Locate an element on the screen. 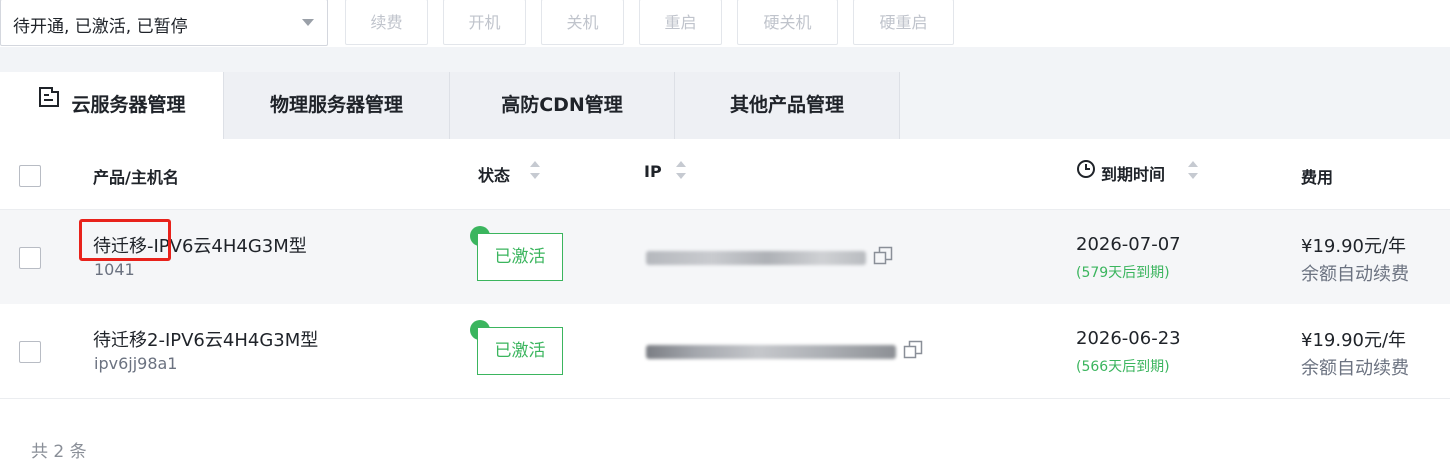 Image resolution: width=1450 pixels, height=462 pixels. power-off-button: 关机 is located at coordinates (582, 22).